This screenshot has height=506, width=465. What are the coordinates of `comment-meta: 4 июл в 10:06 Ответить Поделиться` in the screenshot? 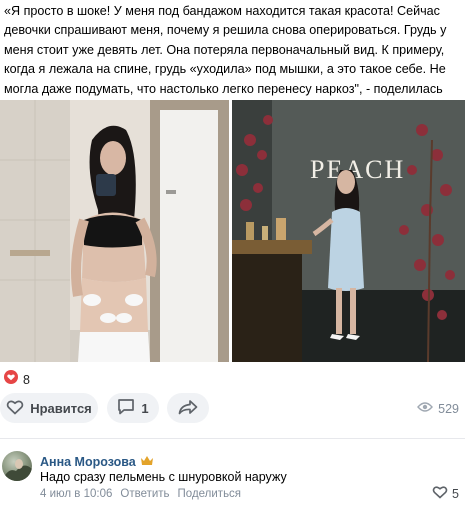 It's located at (140, 494).